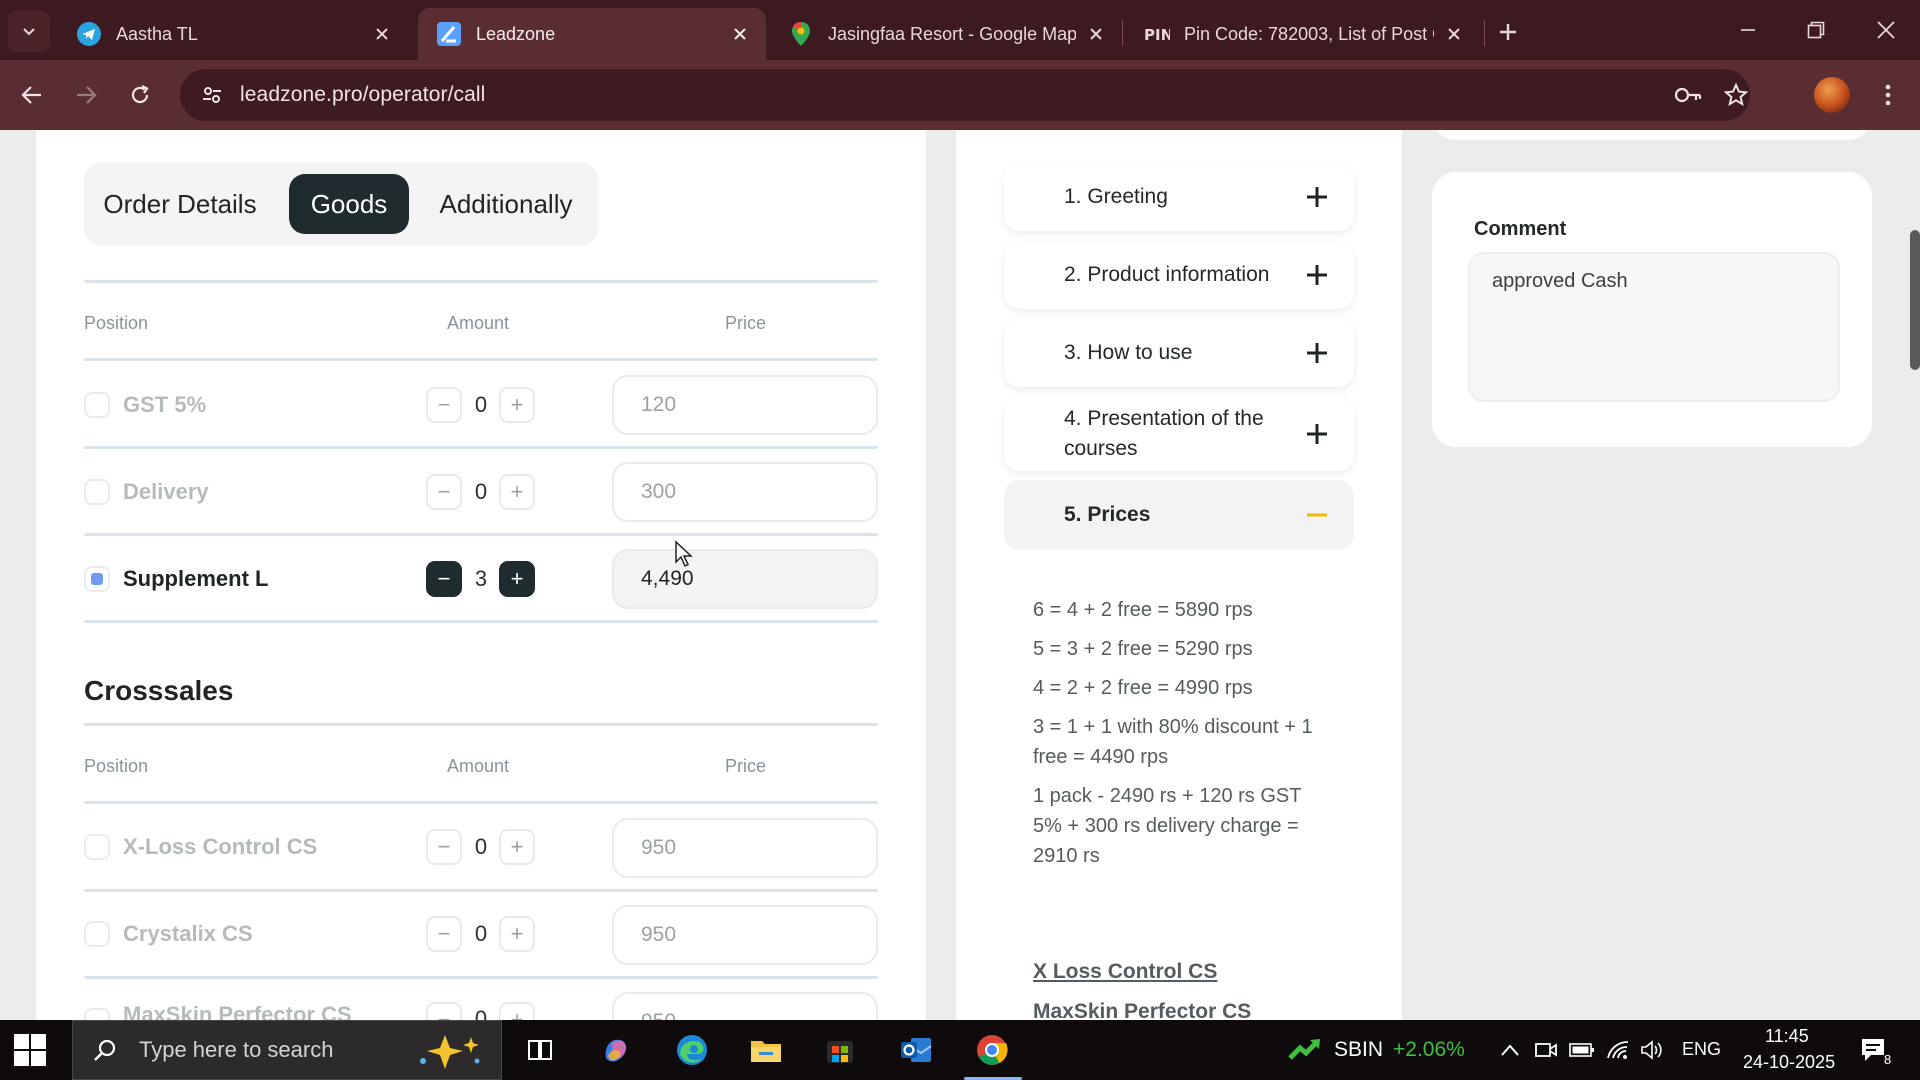 This screenshot has height=1080, width=1920. I want to click on site-settings-icon, so click(212, 95).